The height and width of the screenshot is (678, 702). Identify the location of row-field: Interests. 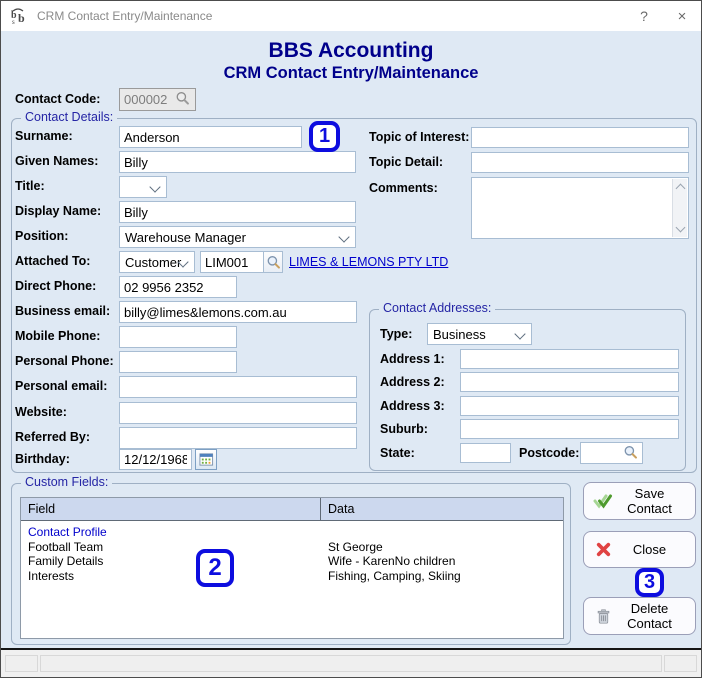
(171, 576).